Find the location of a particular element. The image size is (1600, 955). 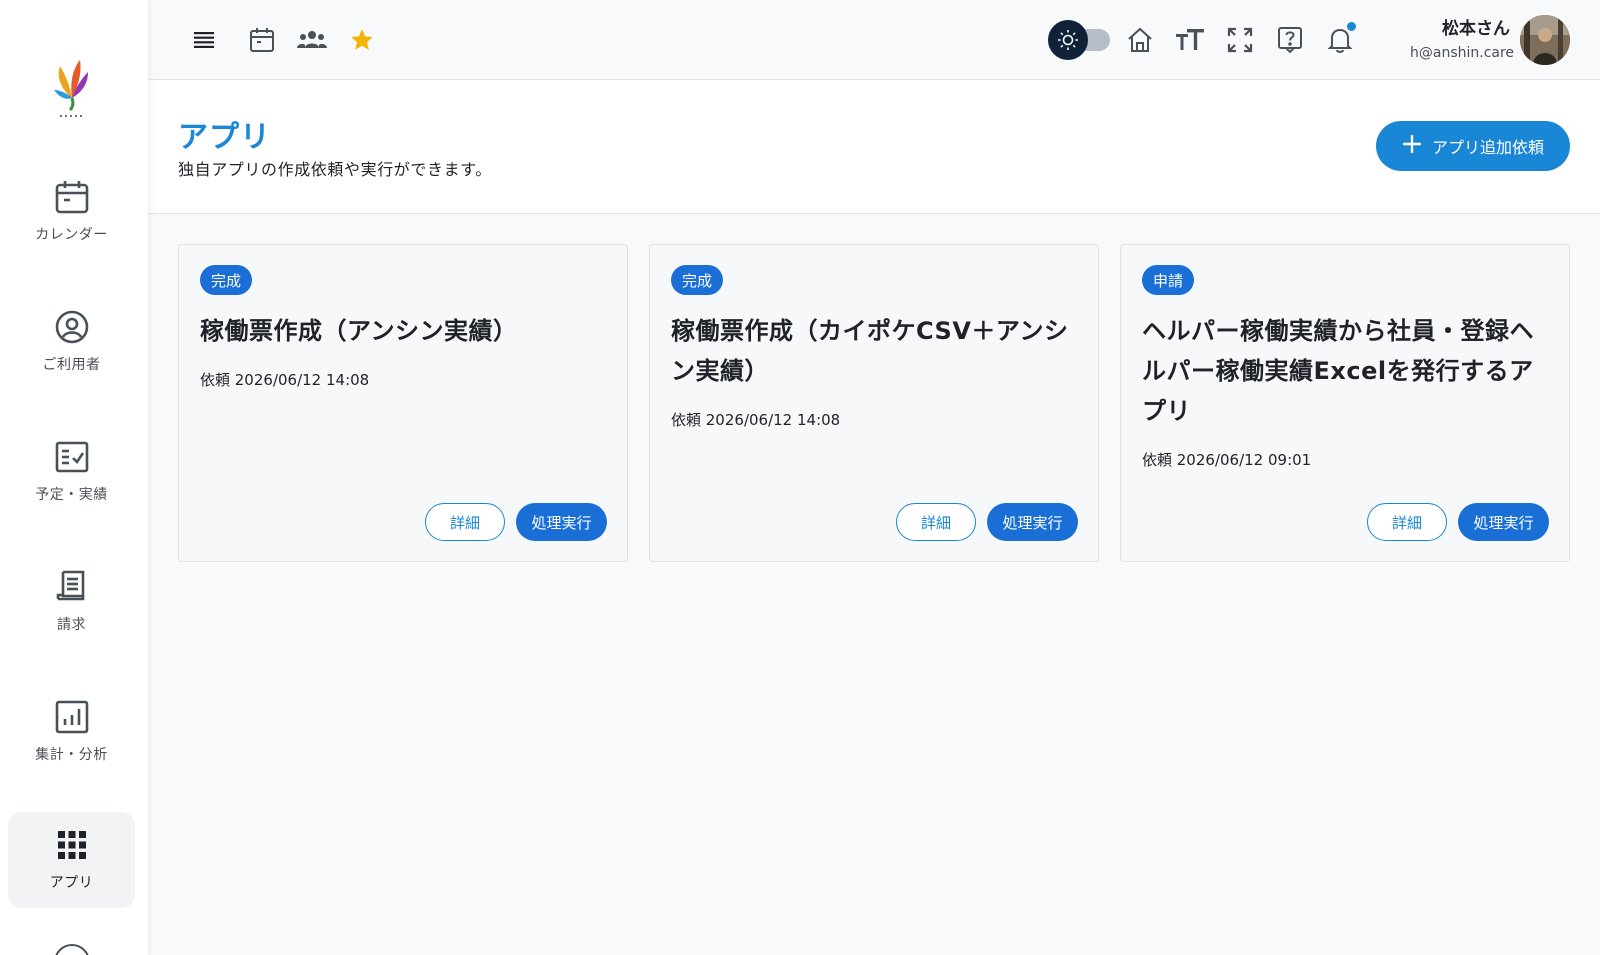

avatar is located at coordinates (1545, 40).